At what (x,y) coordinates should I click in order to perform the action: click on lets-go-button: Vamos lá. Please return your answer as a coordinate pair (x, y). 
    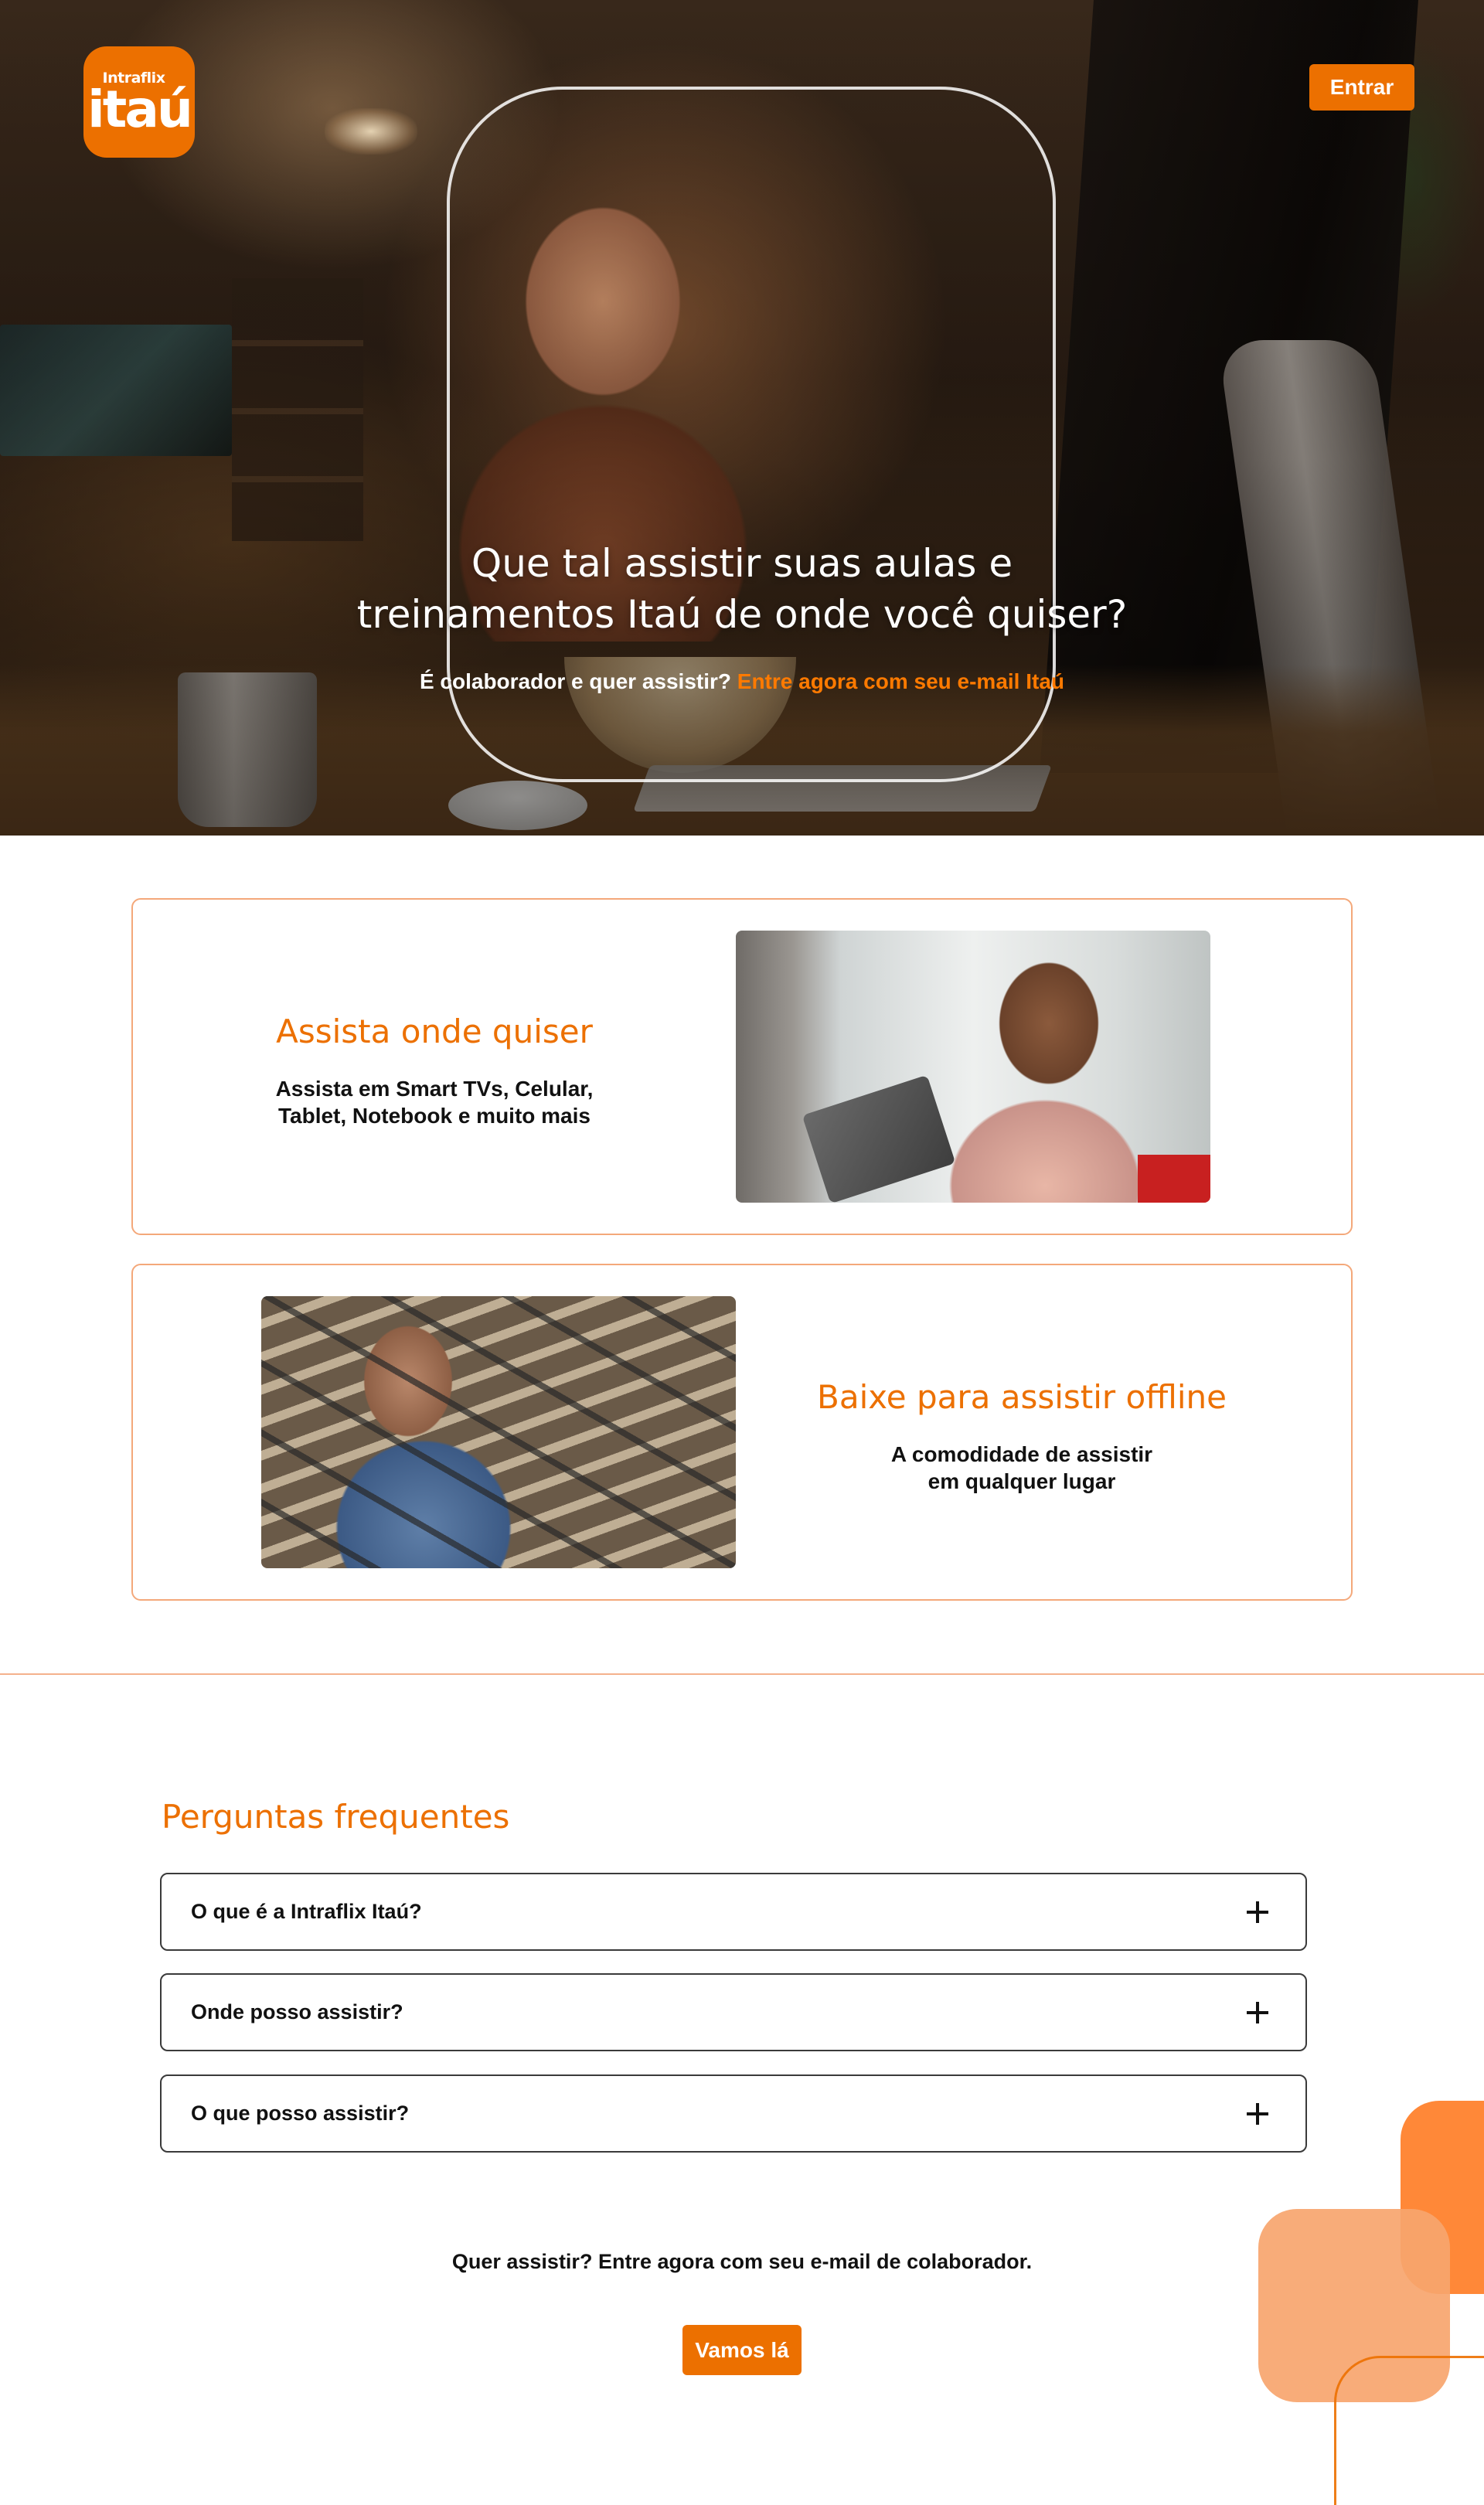
    Looking at the image, I should click on (742, 2350).